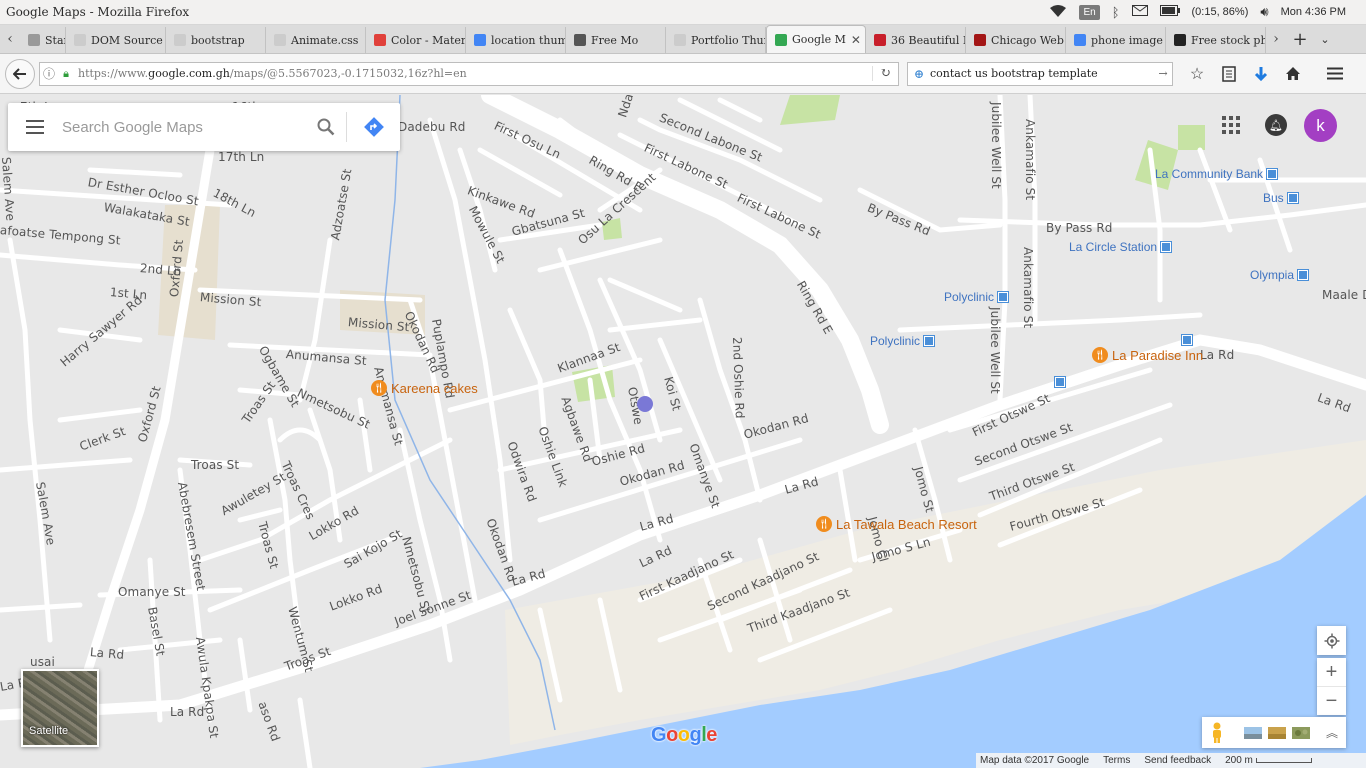  I want to click on poi-food: 🍴︎ Kareena cakes, so click(424, 388).